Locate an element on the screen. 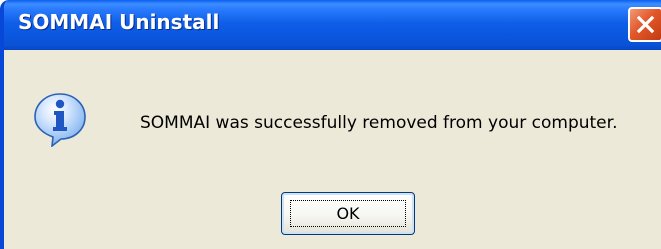 The width and height of the screenshot is (661, 249). close-button is located at coordinates (644, 24).